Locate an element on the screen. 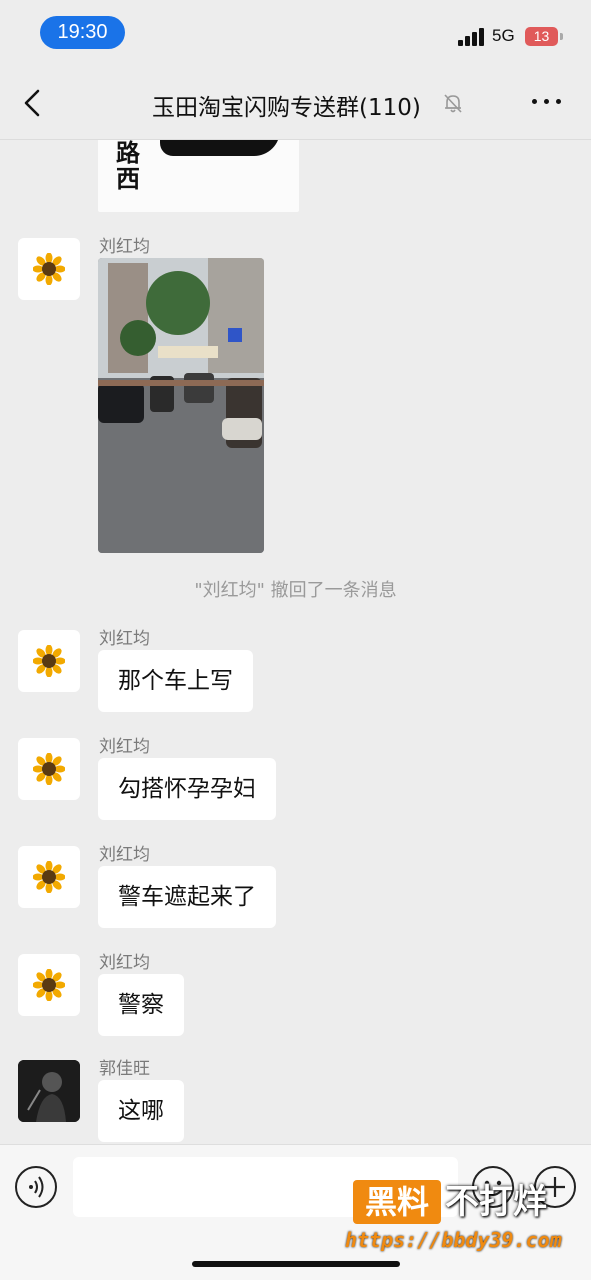 The height and width of the screenshot is (1280, 591). battery-icon: 13 is located at coordinates (541, 36).